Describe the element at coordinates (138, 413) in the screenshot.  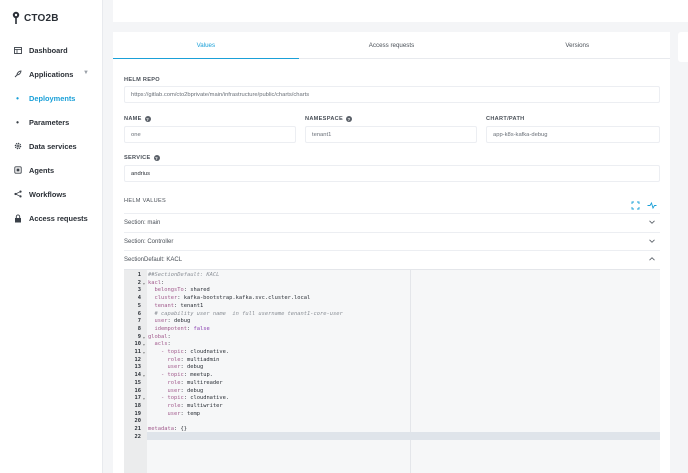
I see `line-number: 19` at that location.